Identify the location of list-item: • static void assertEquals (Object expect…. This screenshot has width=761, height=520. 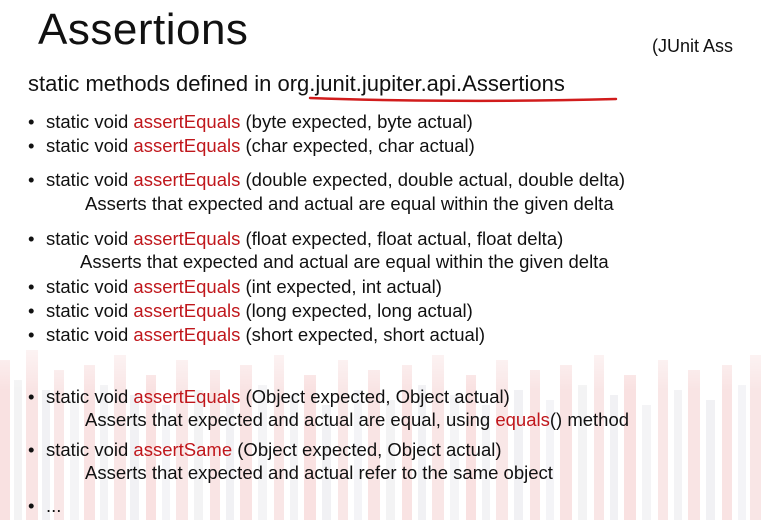
(269, 396).